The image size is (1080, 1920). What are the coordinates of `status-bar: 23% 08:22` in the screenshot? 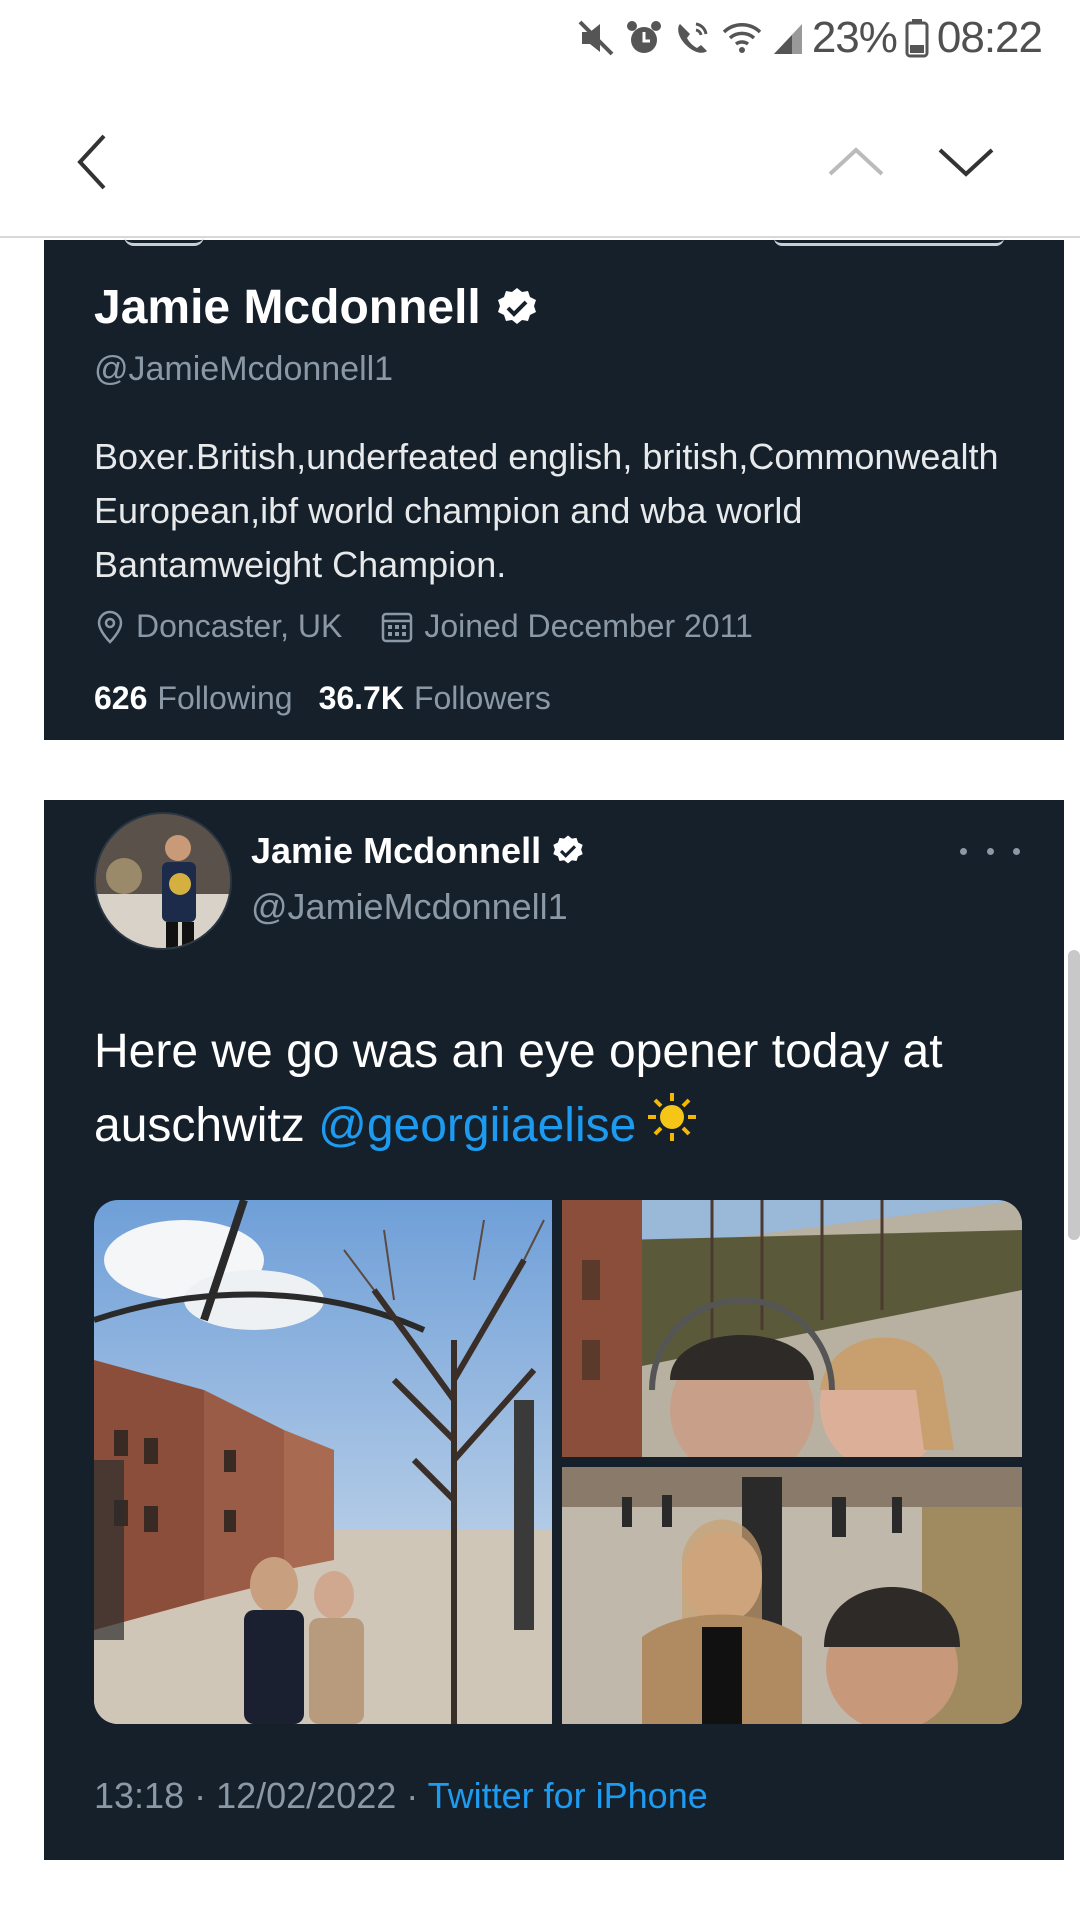 It's located at (540, 38).